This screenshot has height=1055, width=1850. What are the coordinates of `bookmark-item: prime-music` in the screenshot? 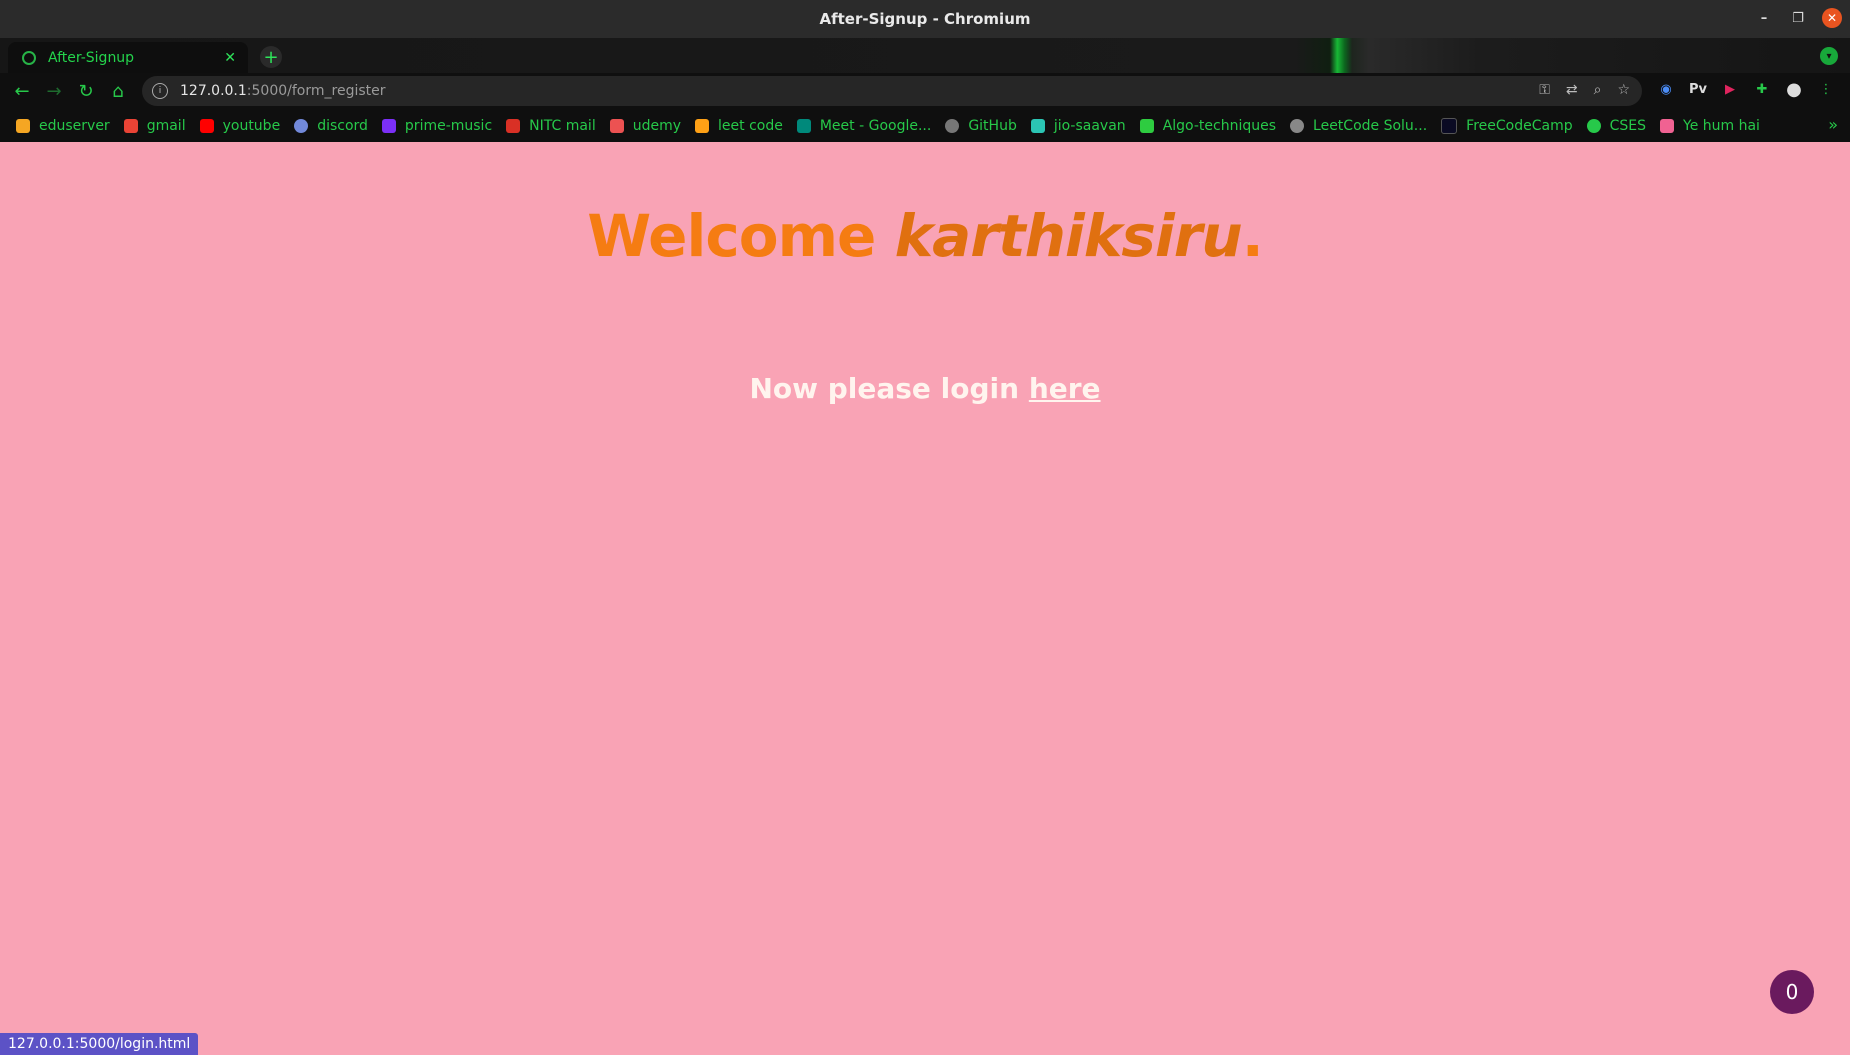 It's located at (436, 126).